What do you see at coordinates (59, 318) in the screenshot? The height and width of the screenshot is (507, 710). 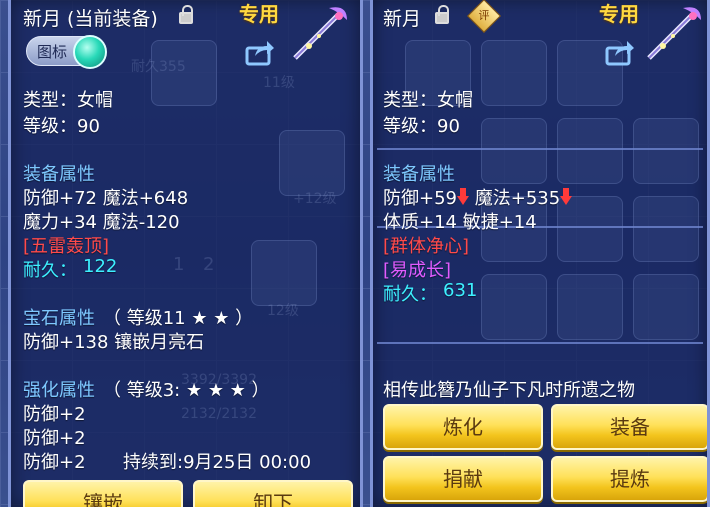 I see `gem-attr-title: 宝石属性` at bounding box center [59, 318].